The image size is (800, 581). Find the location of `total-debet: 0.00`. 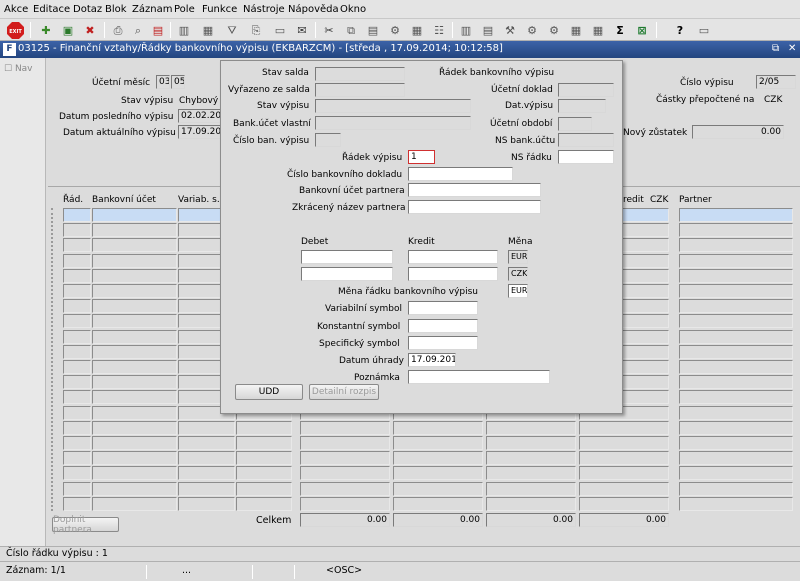

total-debet: 0.00 is located at coordinates (345, 520).